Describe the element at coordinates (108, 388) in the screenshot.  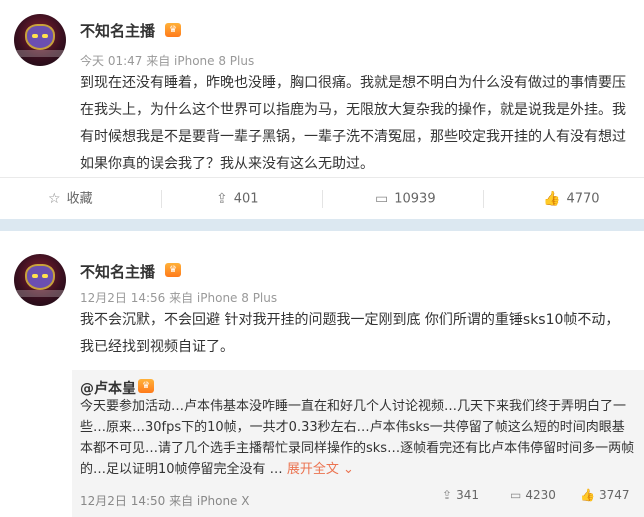
I see `repost-author: @卢本皇` at that location.